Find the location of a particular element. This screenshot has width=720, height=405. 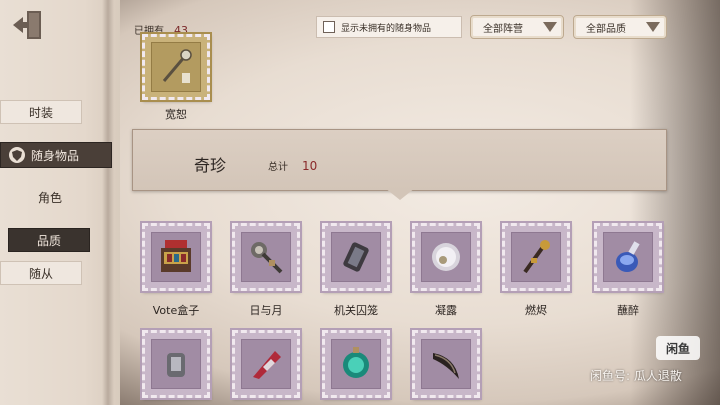

exit-door-icon is located at coordinates (27, 25).